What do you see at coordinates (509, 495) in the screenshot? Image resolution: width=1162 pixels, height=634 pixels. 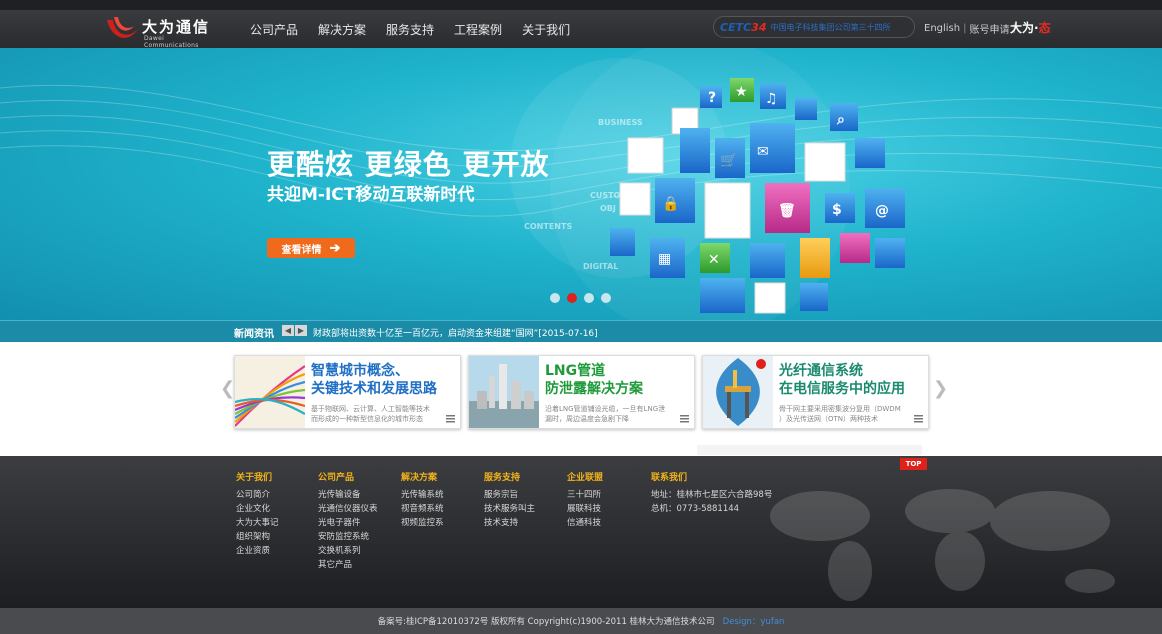 I see `footer-link: 服务宗旨` at bounding box center [509, 495].